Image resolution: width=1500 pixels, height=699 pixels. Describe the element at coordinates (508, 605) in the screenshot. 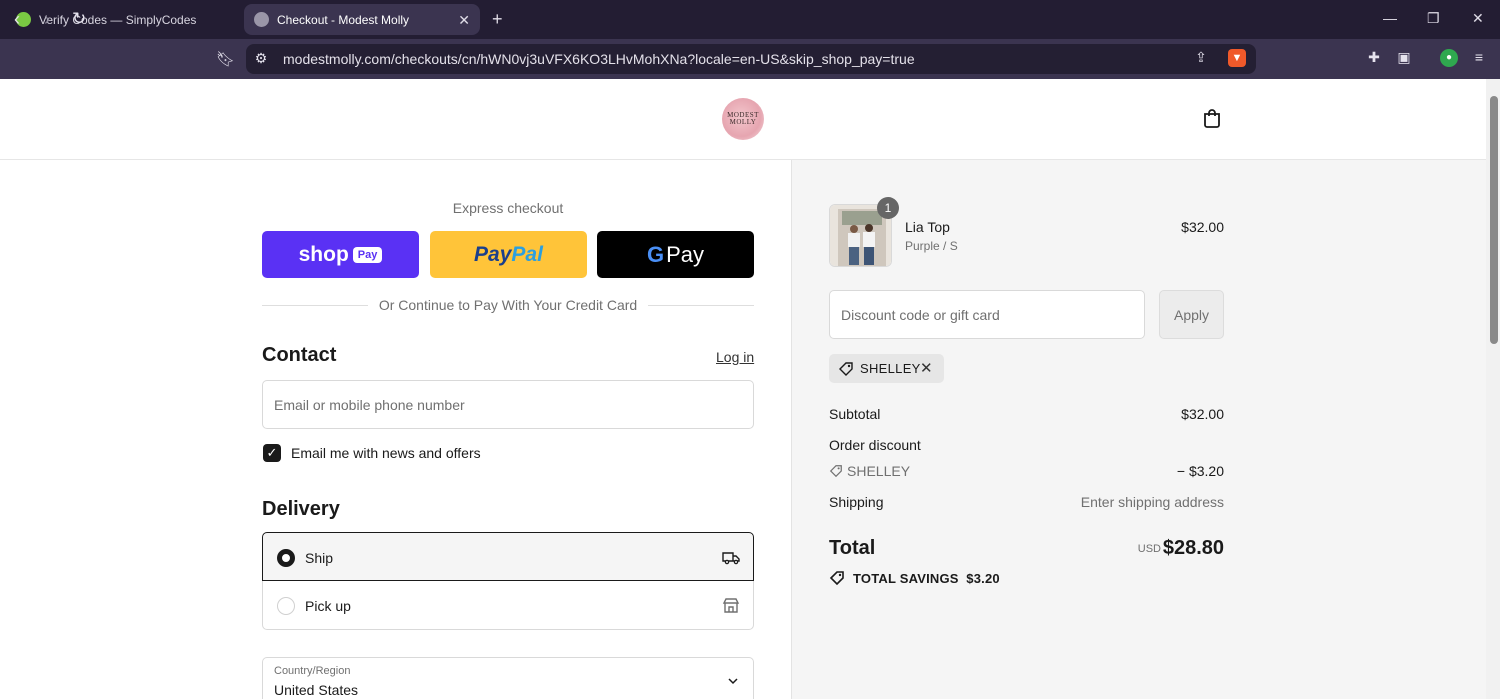

I see `delivery-option-pickup: Pick up` at that location.